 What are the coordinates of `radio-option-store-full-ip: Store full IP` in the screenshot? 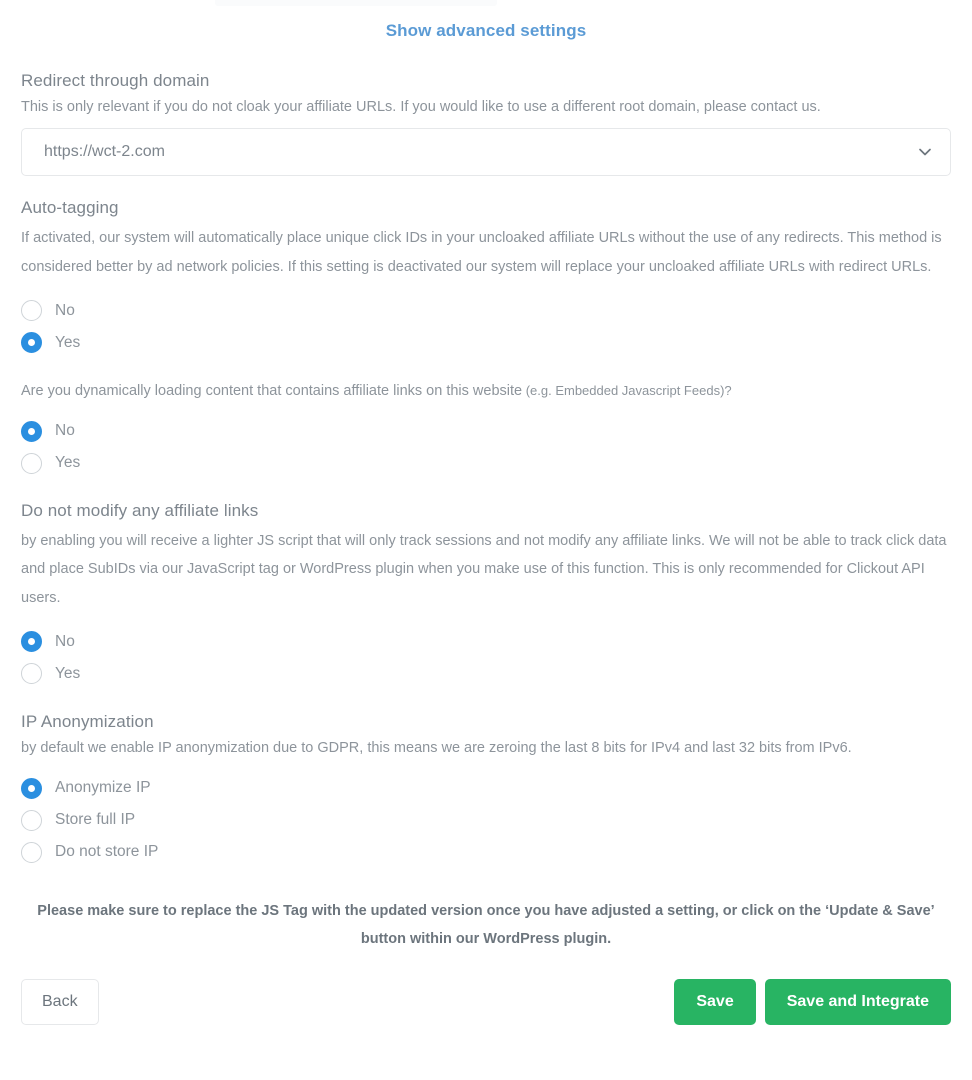 It's located at (486, 820).